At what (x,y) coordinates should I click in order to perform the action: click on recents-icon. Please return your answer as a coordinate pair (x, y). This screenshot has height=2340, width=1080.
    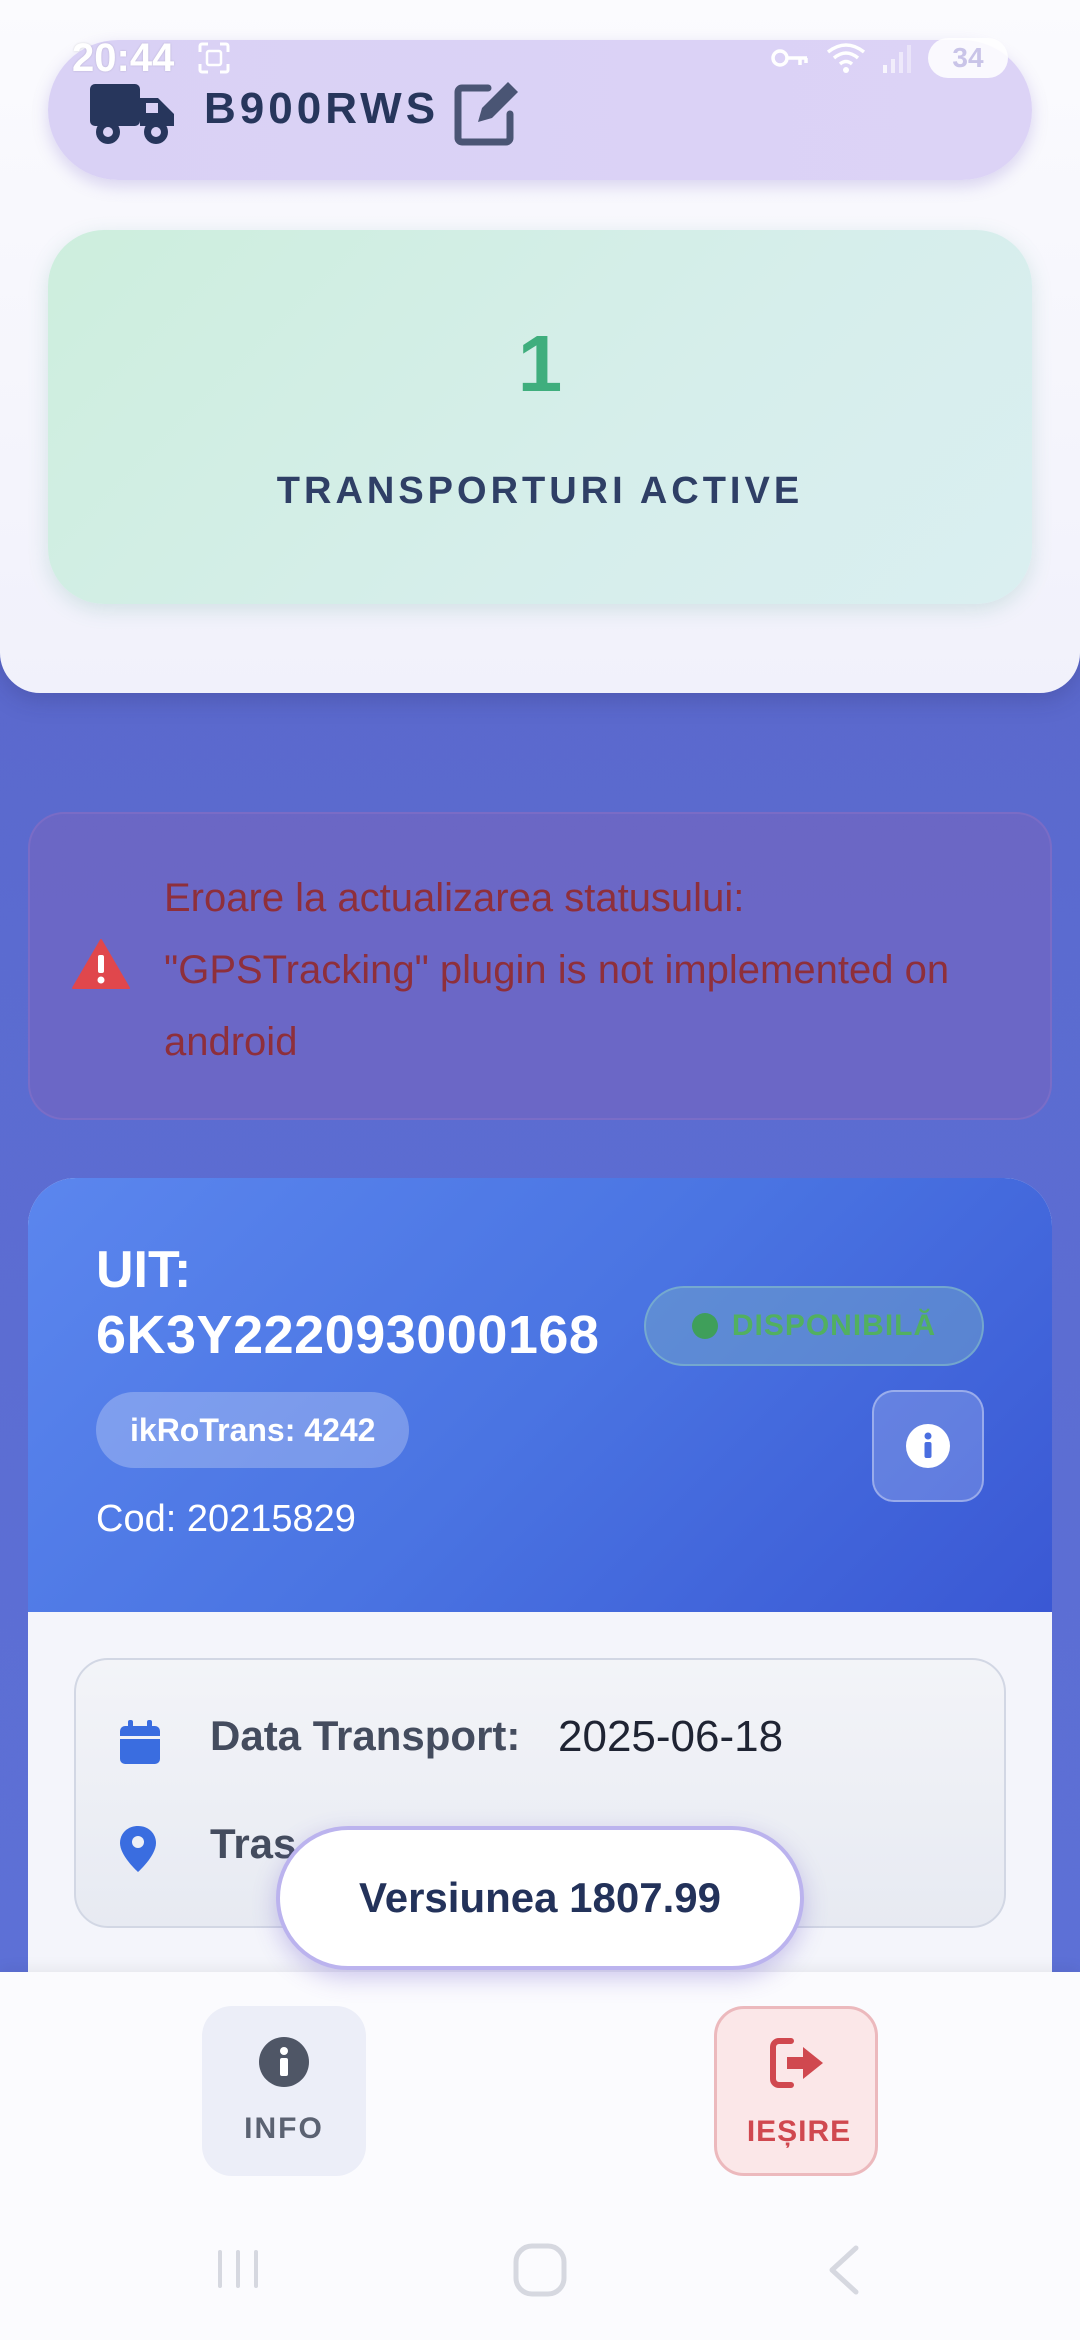
    Looking at the image, I should click on (239, 2269).